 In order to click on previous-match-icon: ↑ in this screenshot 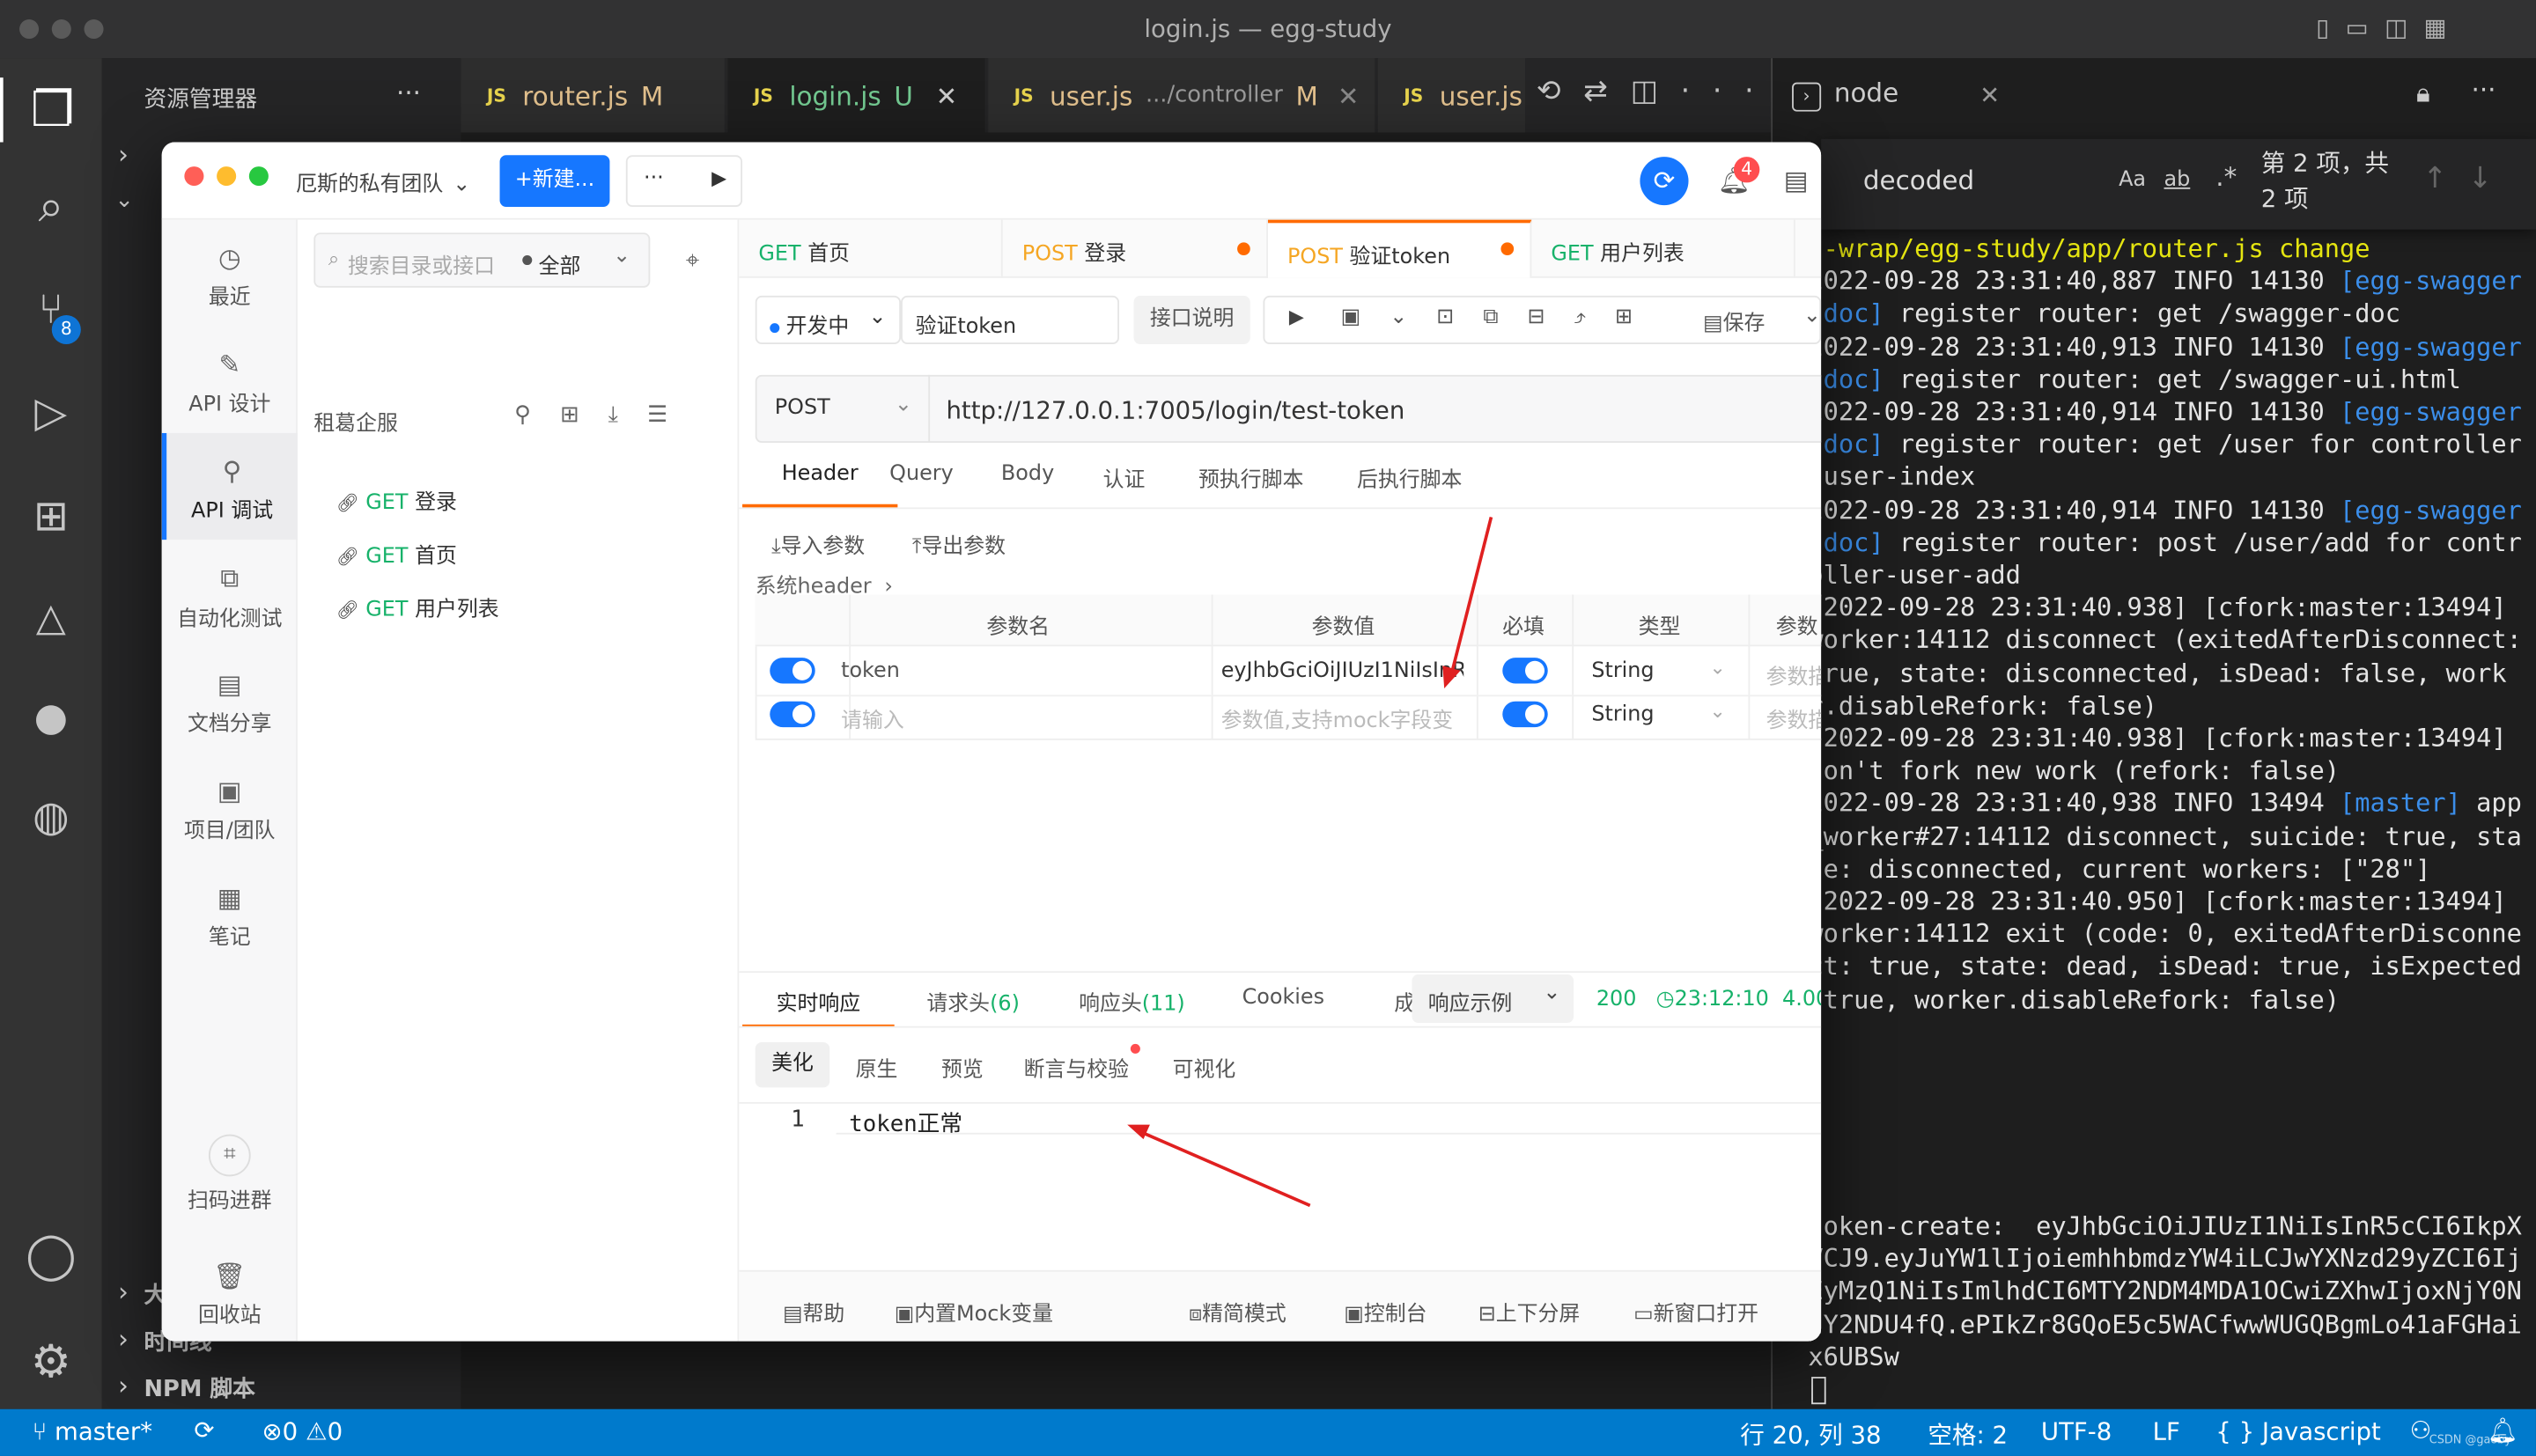, I will do `click(2434, 179)`.